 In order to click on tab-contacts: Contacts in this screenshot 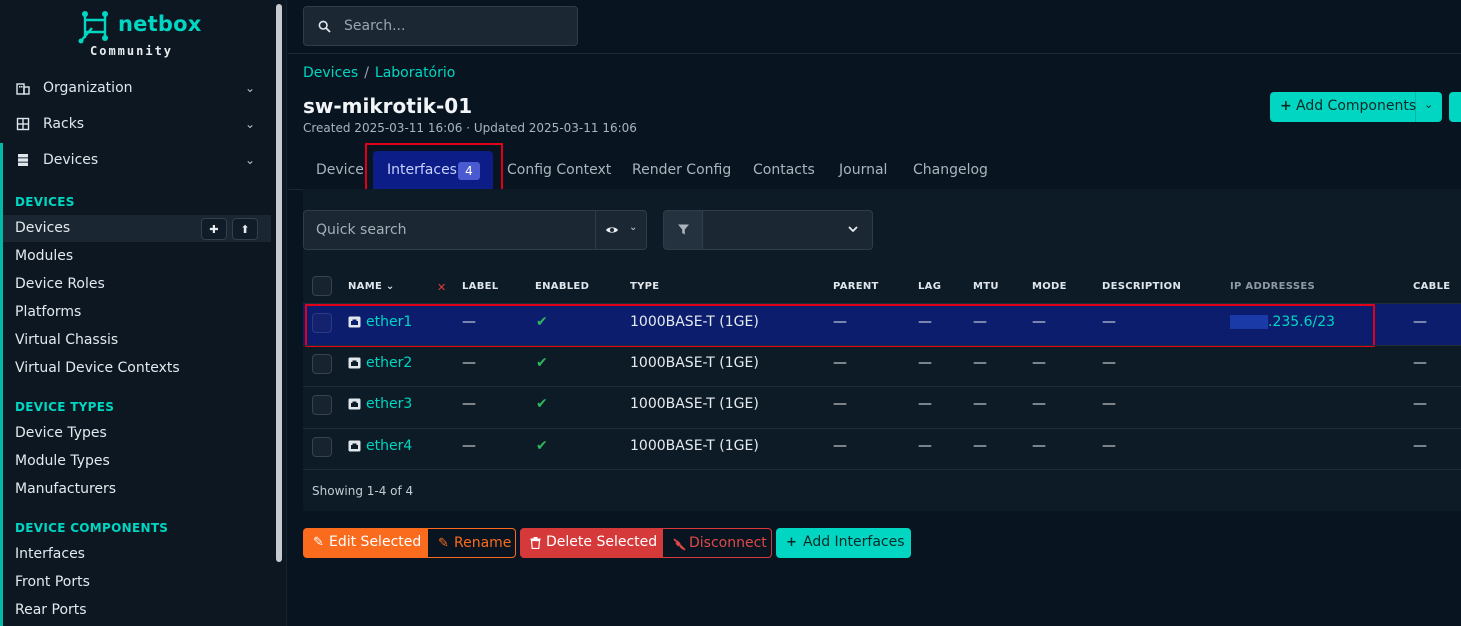, I will do `click(784, 170)`.